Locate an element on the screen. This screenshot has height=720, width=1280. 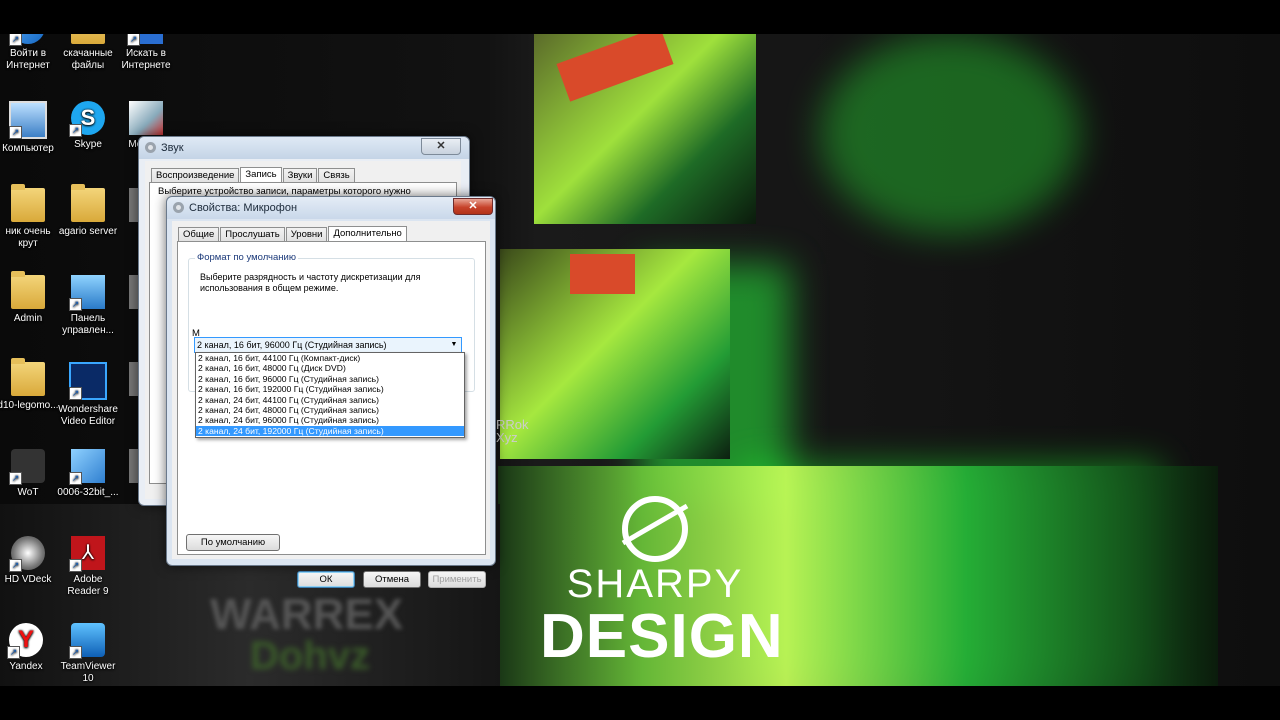
sound-title: Звук is located at coordinates (172, 148).